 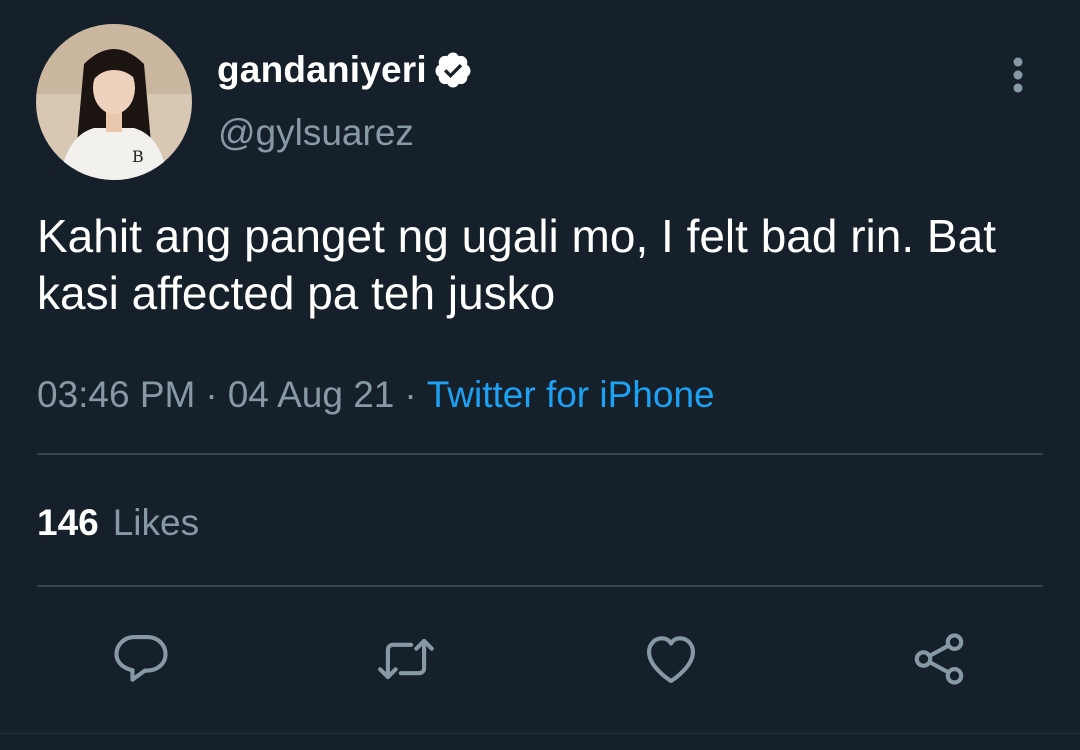 I want to click on share-icon, so click(x=939, y=659).